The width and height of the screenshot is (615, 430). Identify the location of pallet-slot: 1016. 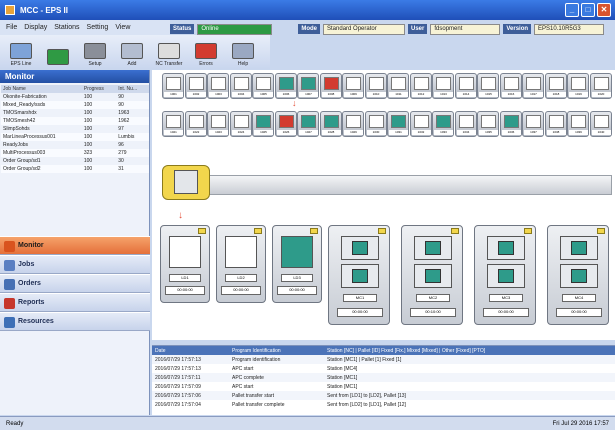
(510, 86).